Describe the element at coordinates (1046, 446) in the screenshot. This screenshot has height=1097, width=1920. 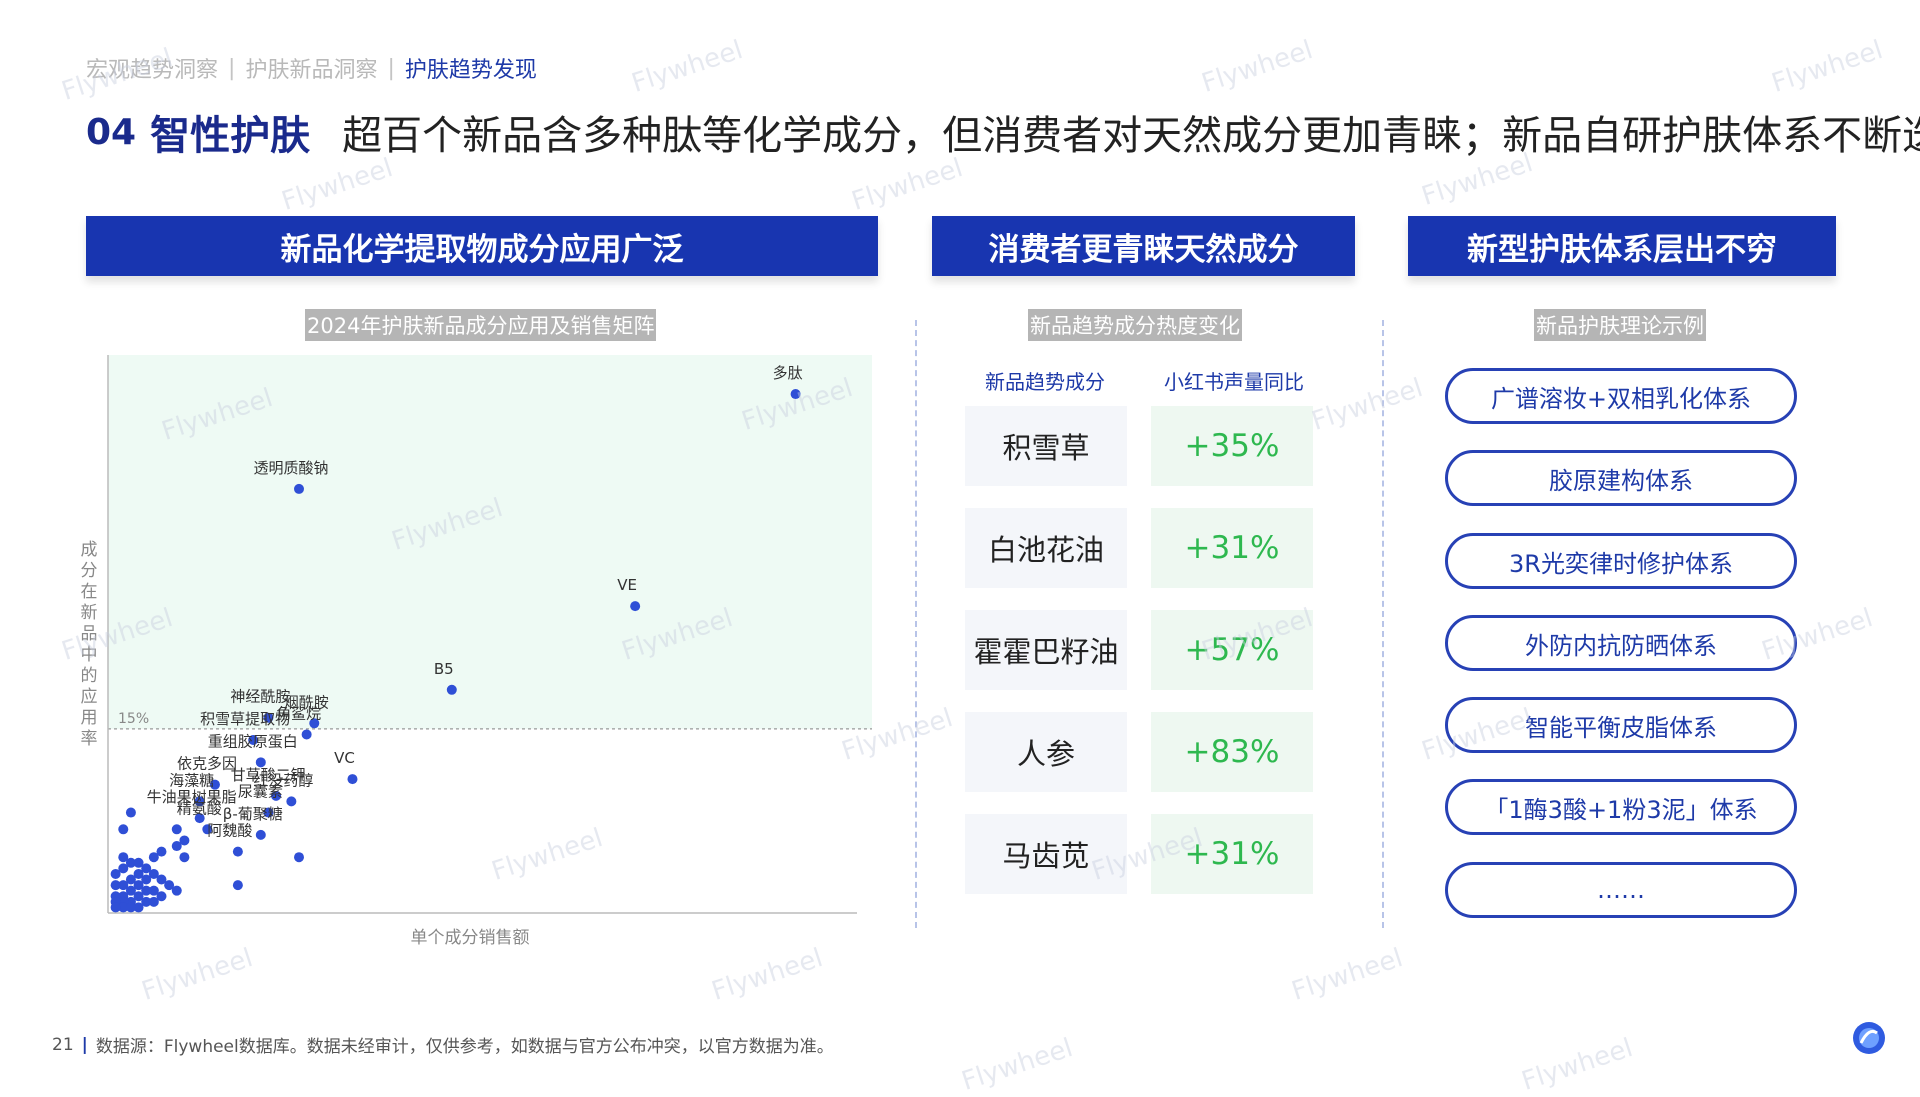
I see `ingredient-cell: 积雪草` at that location.